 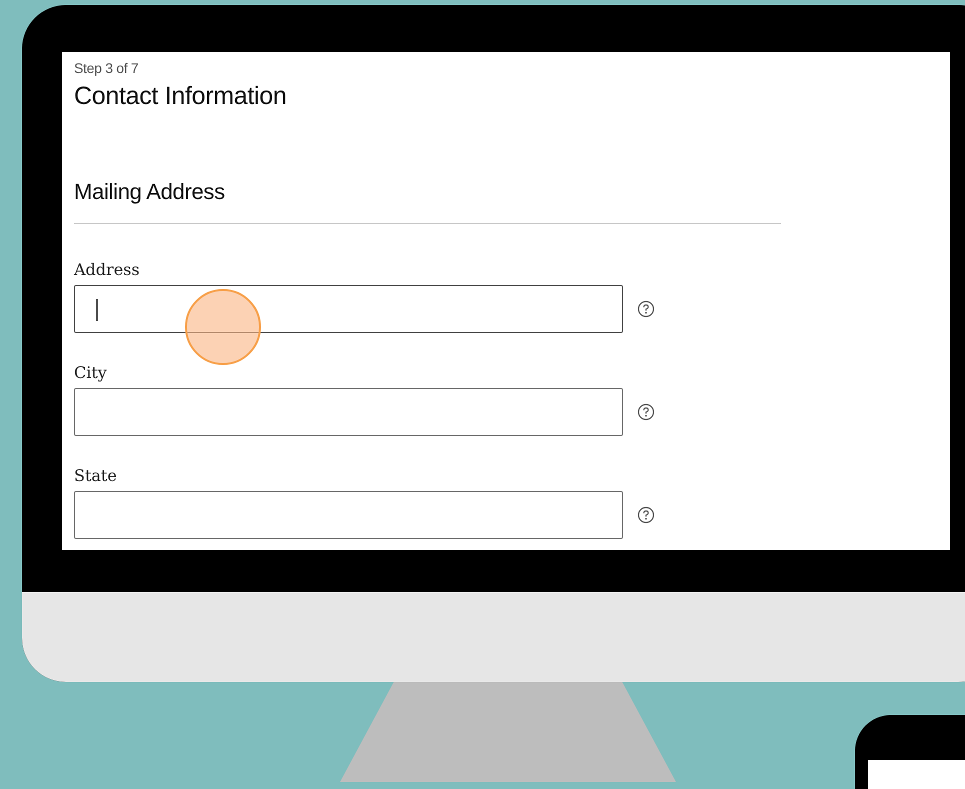 I want to click on page-title: Contact Information, so click(x=181, y=96).